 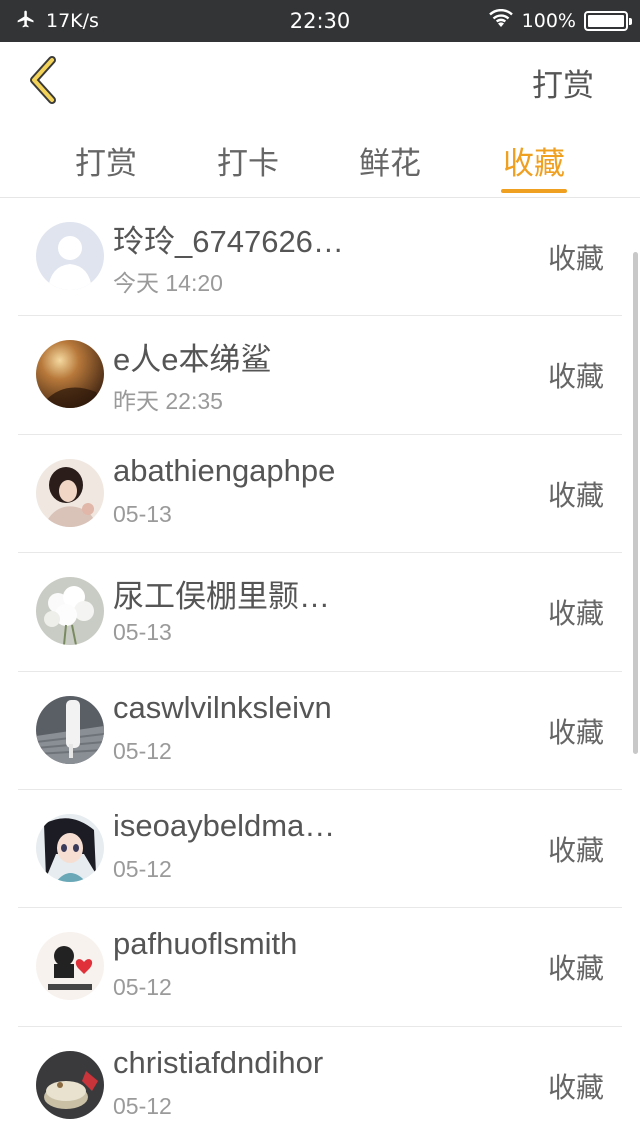 What do you see at coordinates (320, 375) in the screenshot?
I see `list-item: e人e本绨鲨 昨天 22:35 收藏` at bounding box center [320, 375].